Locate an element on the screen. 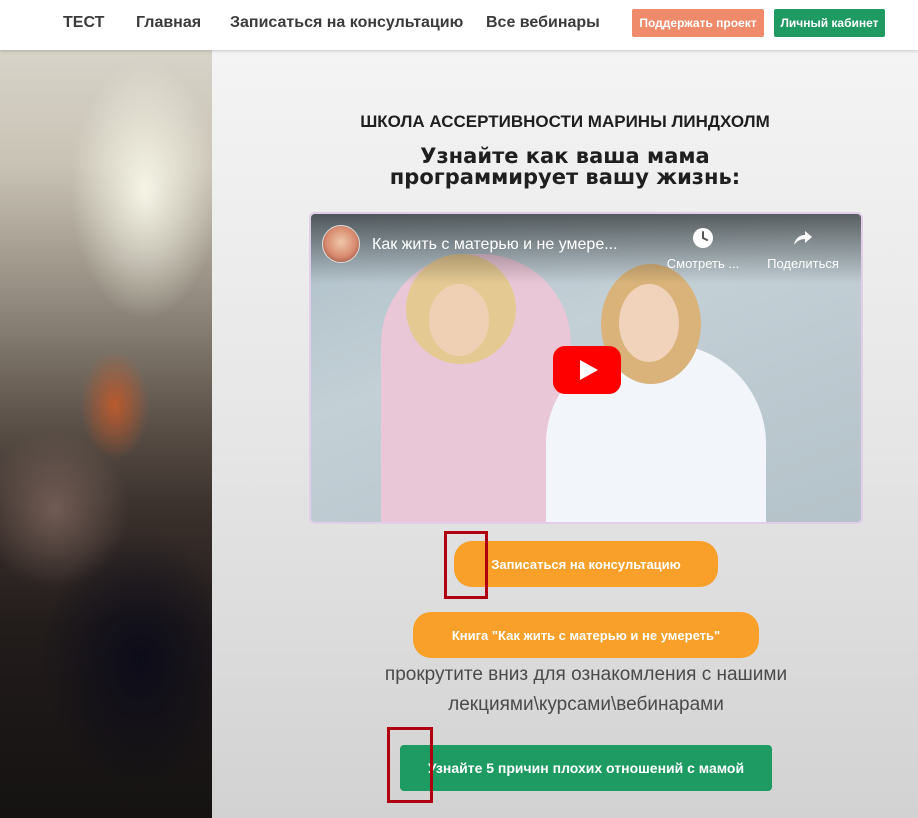 The width and height of the screenshot is (918, 818). share-icon is located at coordinates (803, 238).